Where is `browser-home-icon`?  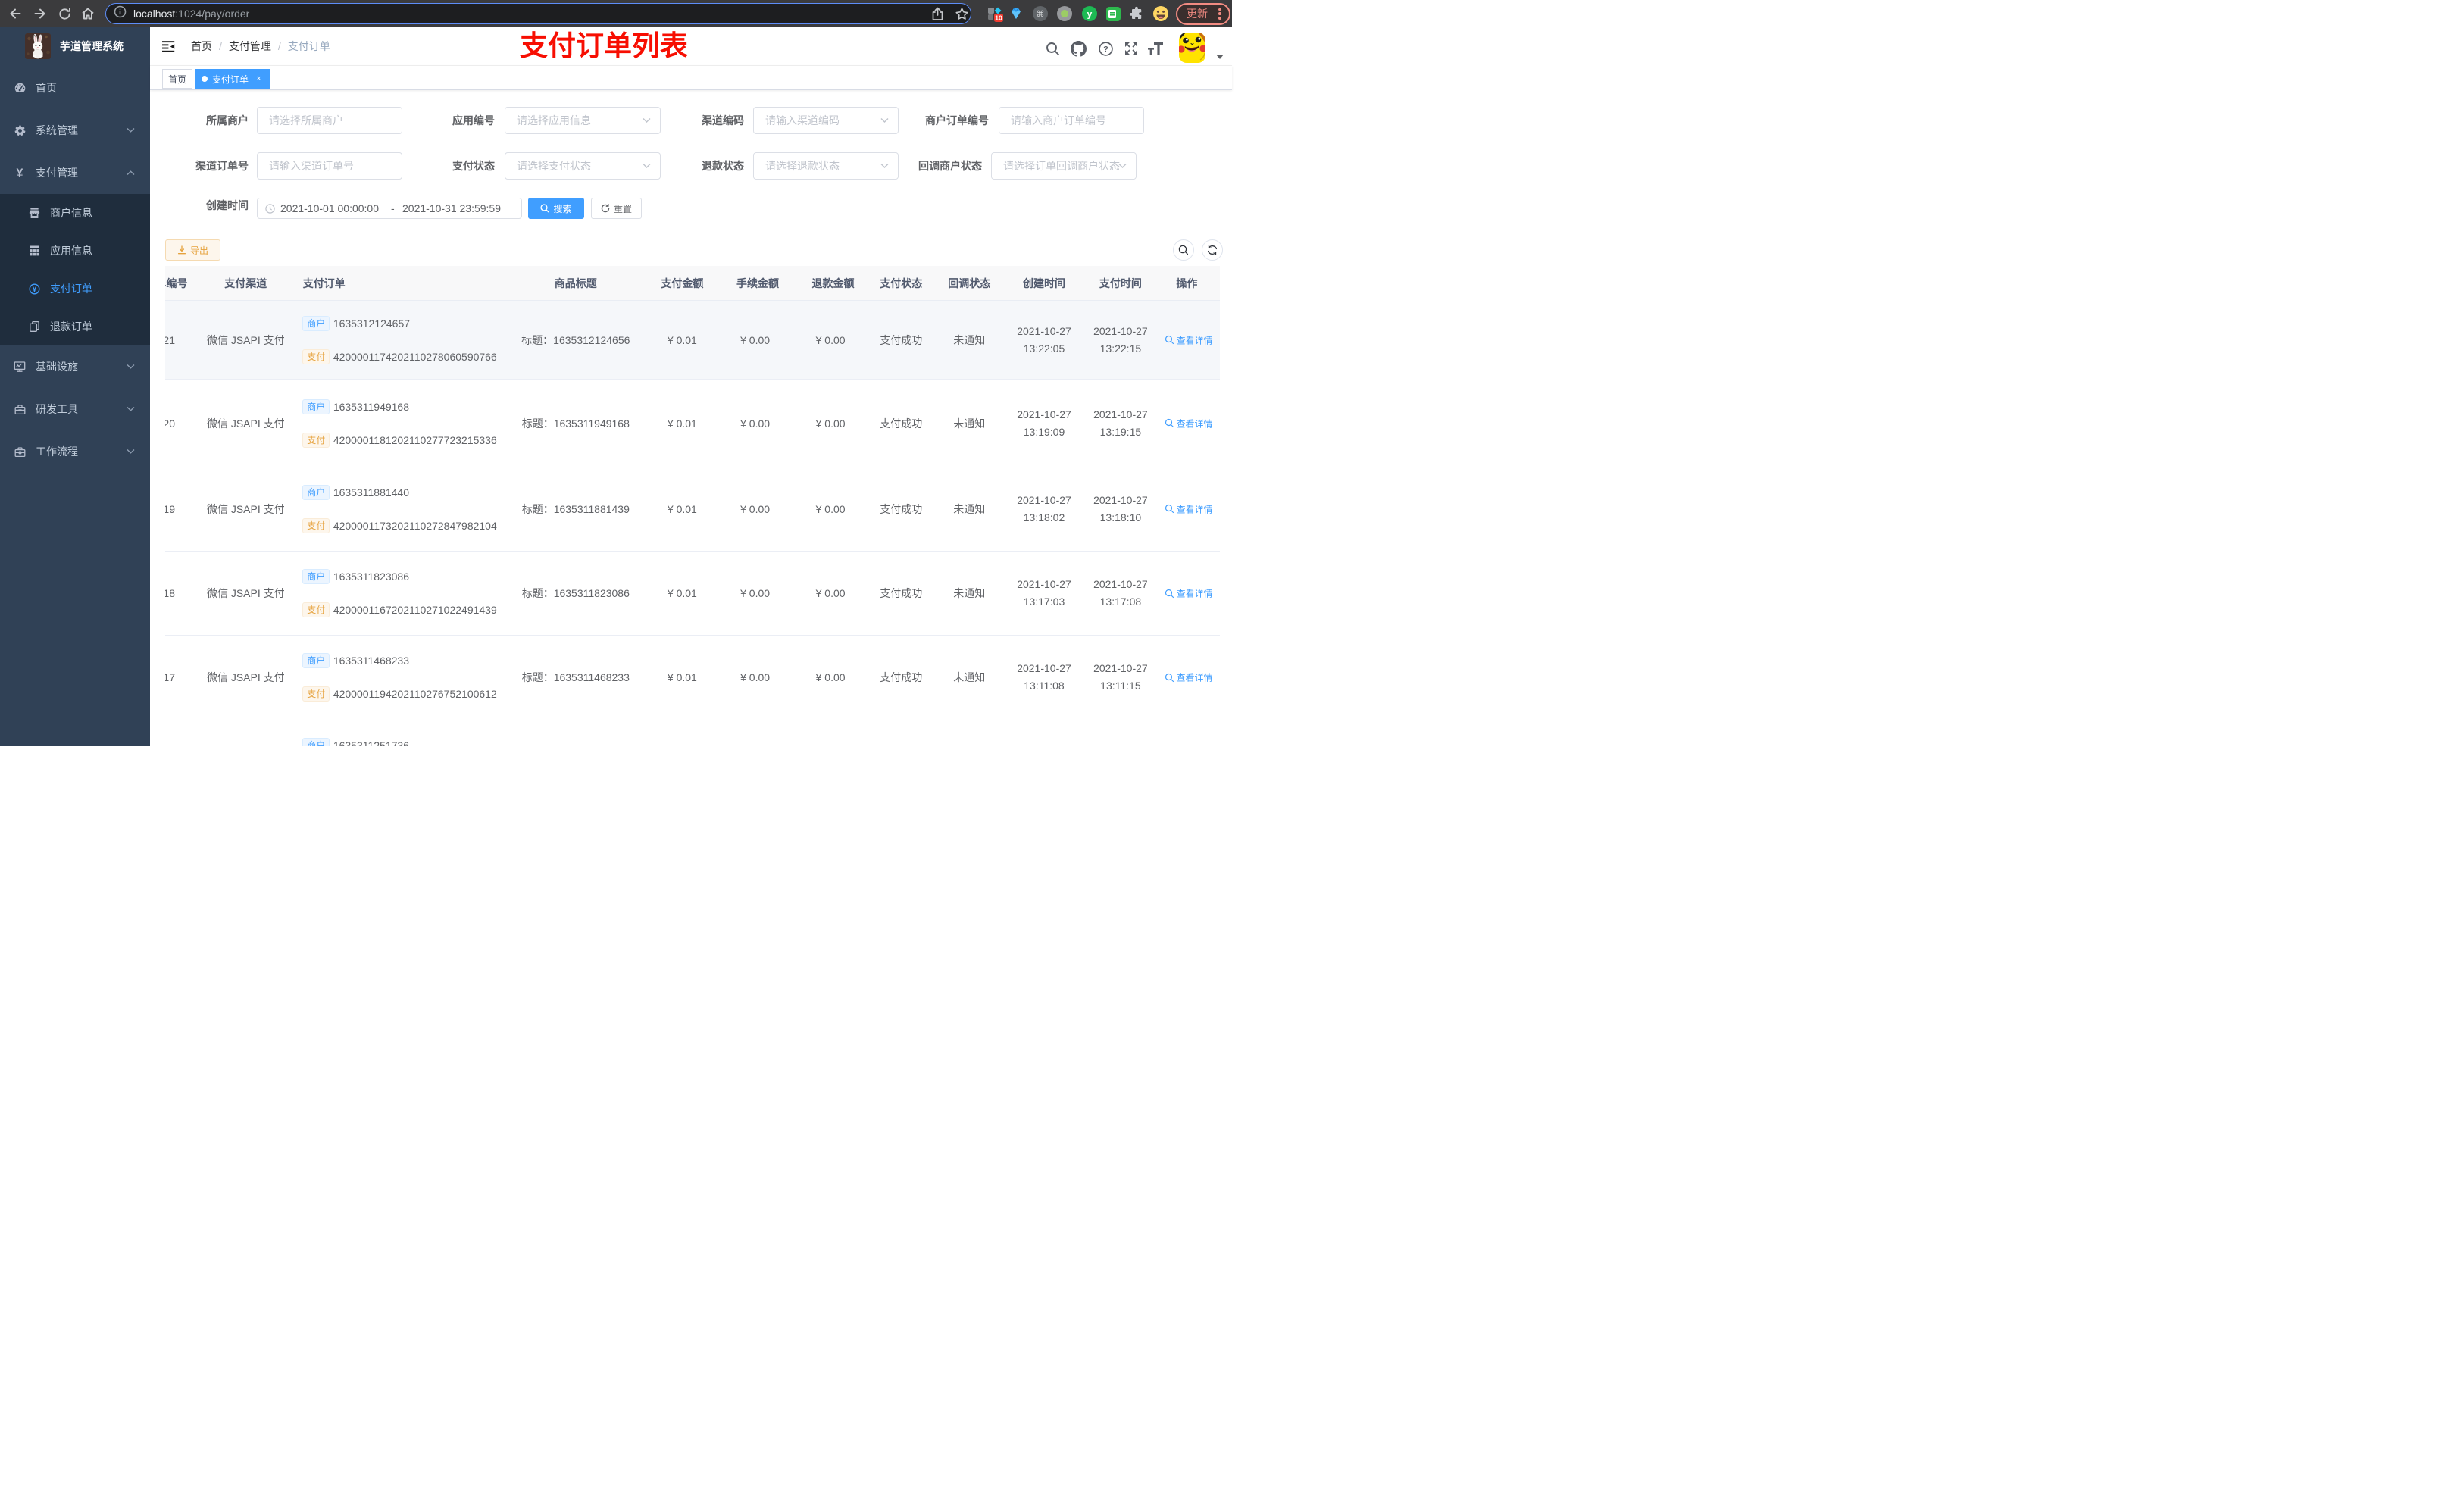 browser-home-icon is located at coordinates (88, 14).